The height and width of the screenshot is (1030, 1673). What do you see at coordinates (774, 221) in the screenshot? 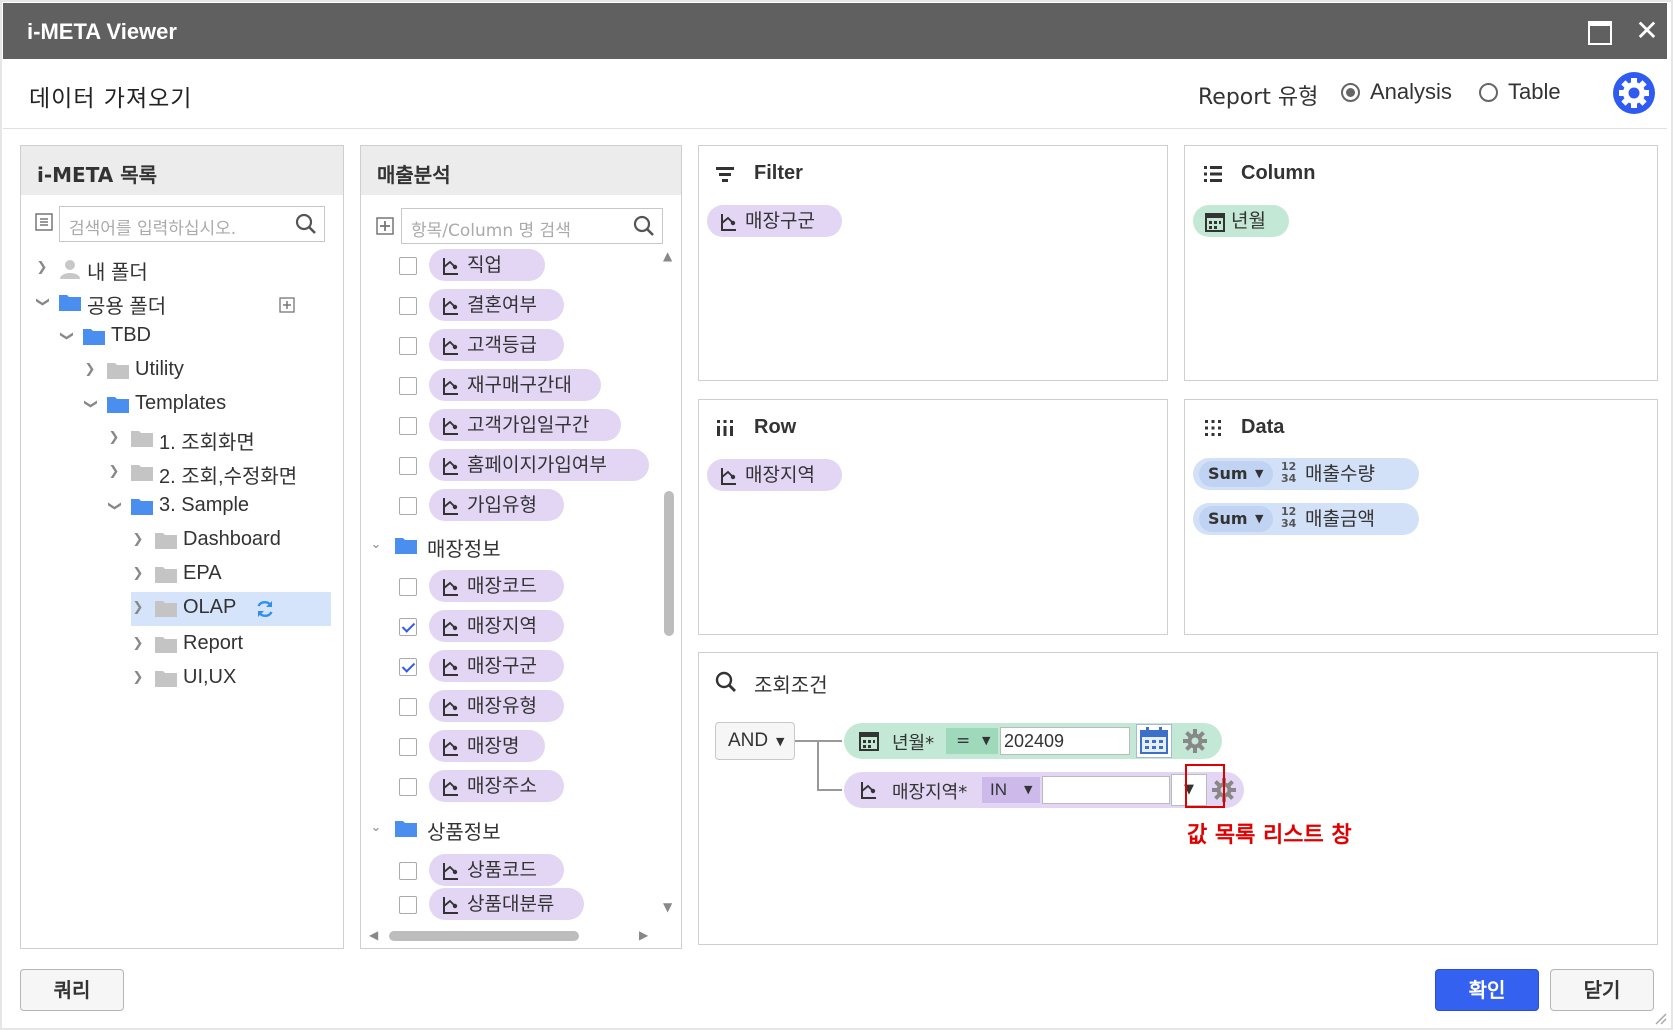
I see `filter-chip-store-district: 매장구군` at bounding box center [774, 221].